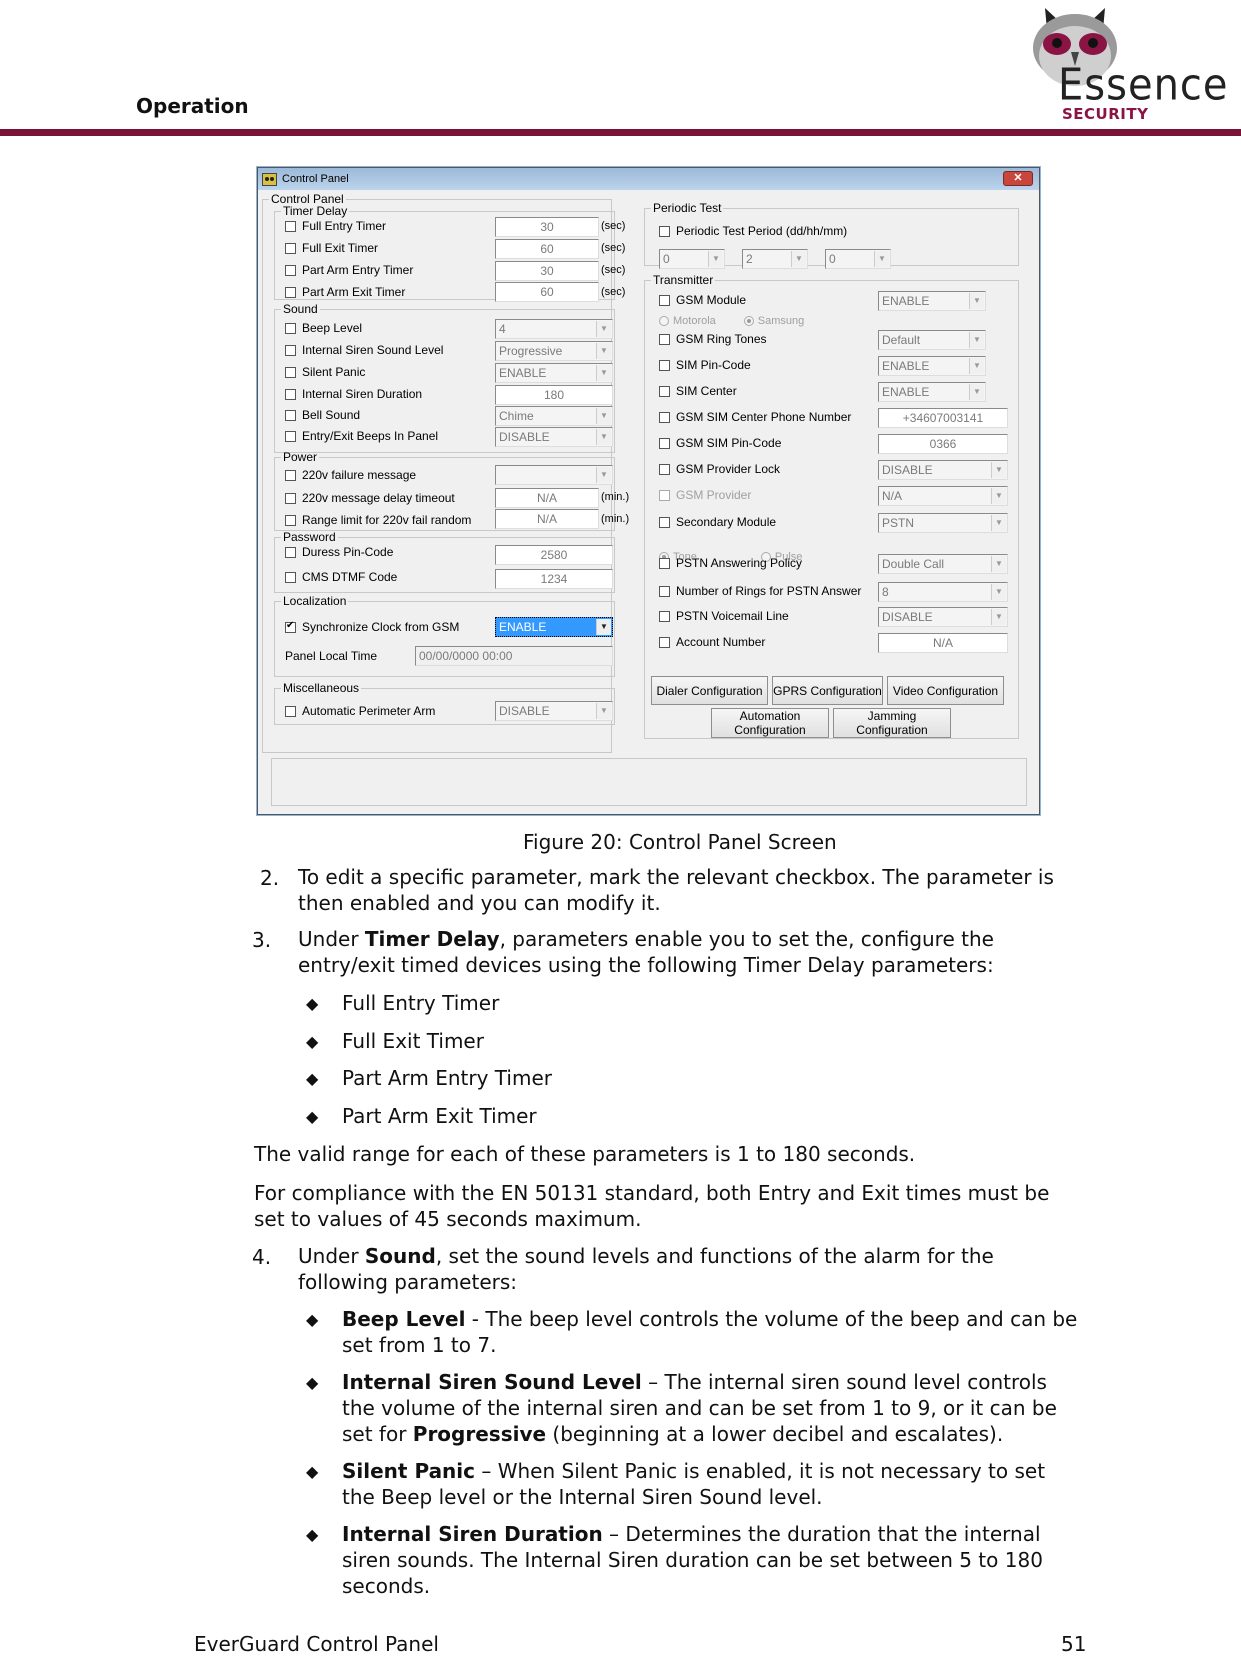 The image size is (1241, 1656). Describe the element at coordinates (943, 592) in the screenshot. I see `transmitter-select: 8 ▼` at that location.